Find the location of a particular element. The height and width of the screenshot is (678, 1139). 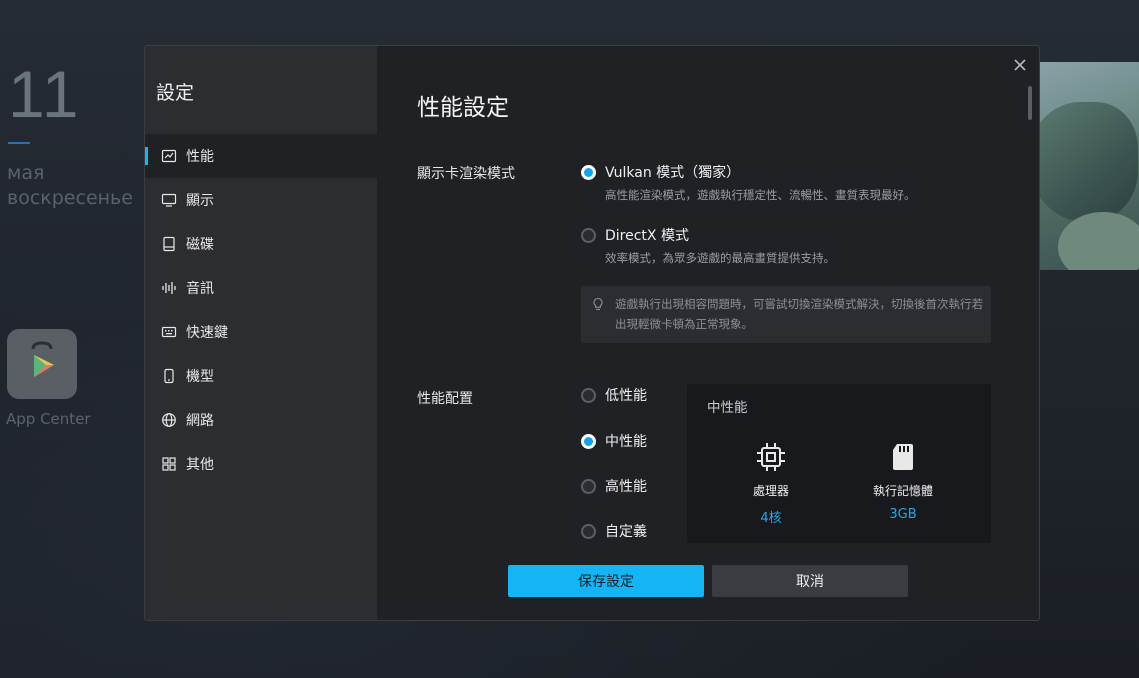

close-icon is located at coordinates (1020, 65).